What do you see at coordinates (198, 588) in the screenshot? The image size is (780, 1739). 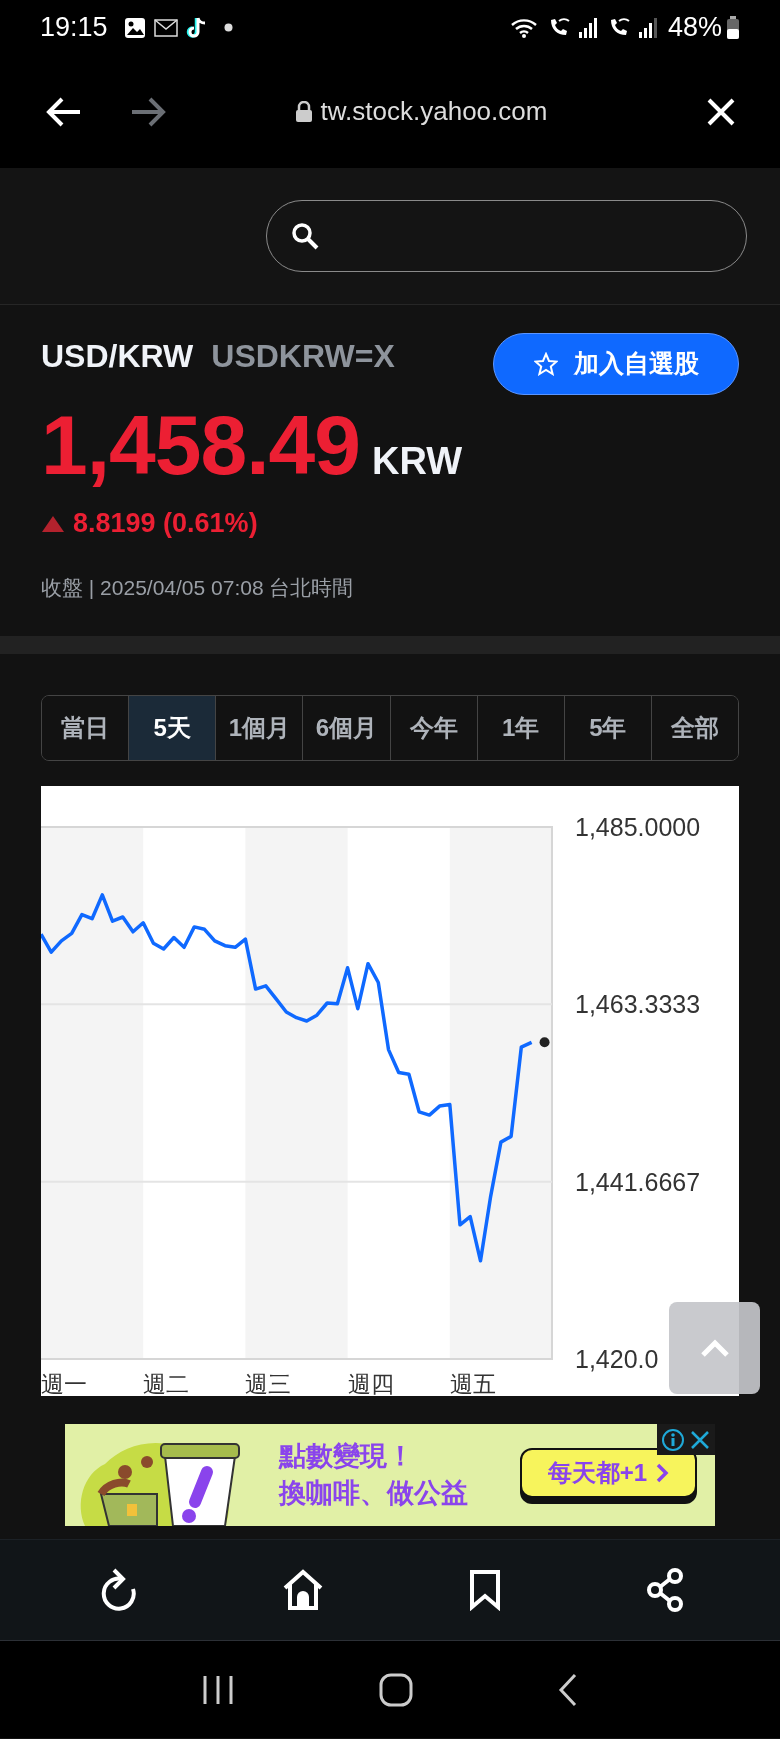 I see `market-status: 收盤 | 2025/04/05 07:08 台北時間` at bounding box center [198, 588].